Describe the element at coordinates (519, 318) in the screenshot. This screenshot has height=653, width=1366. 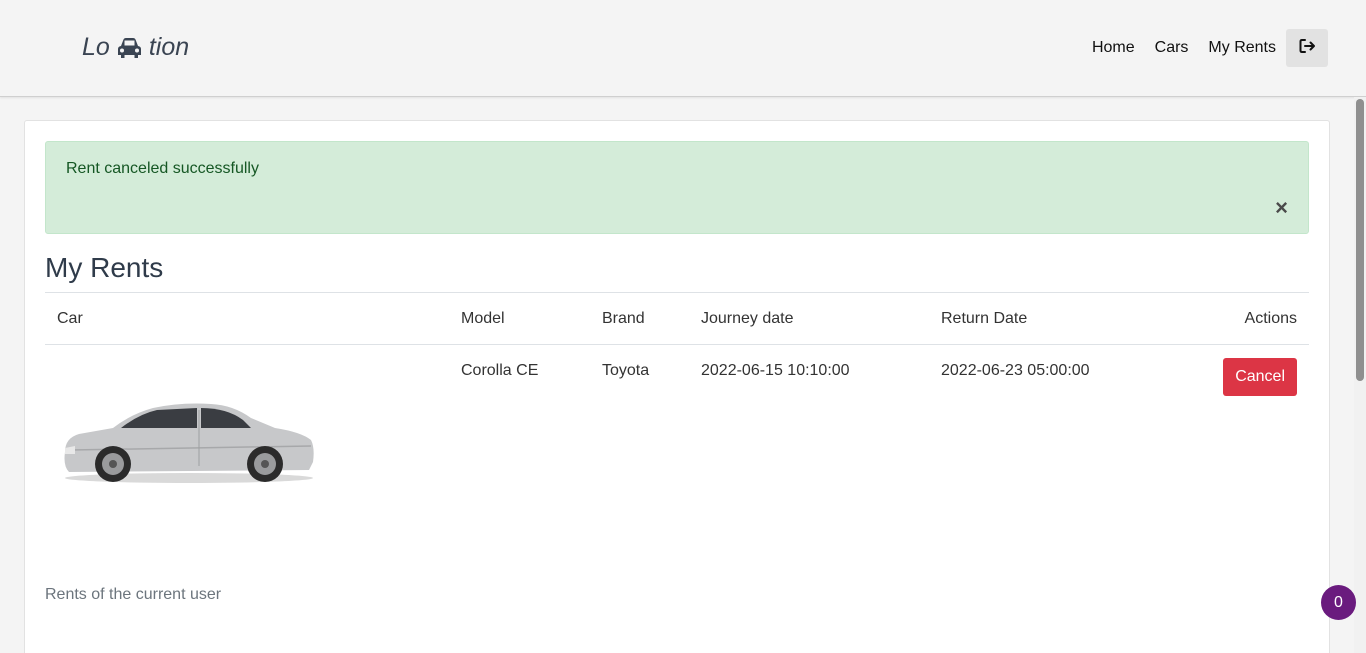
I see `header-model: Model` at that location.